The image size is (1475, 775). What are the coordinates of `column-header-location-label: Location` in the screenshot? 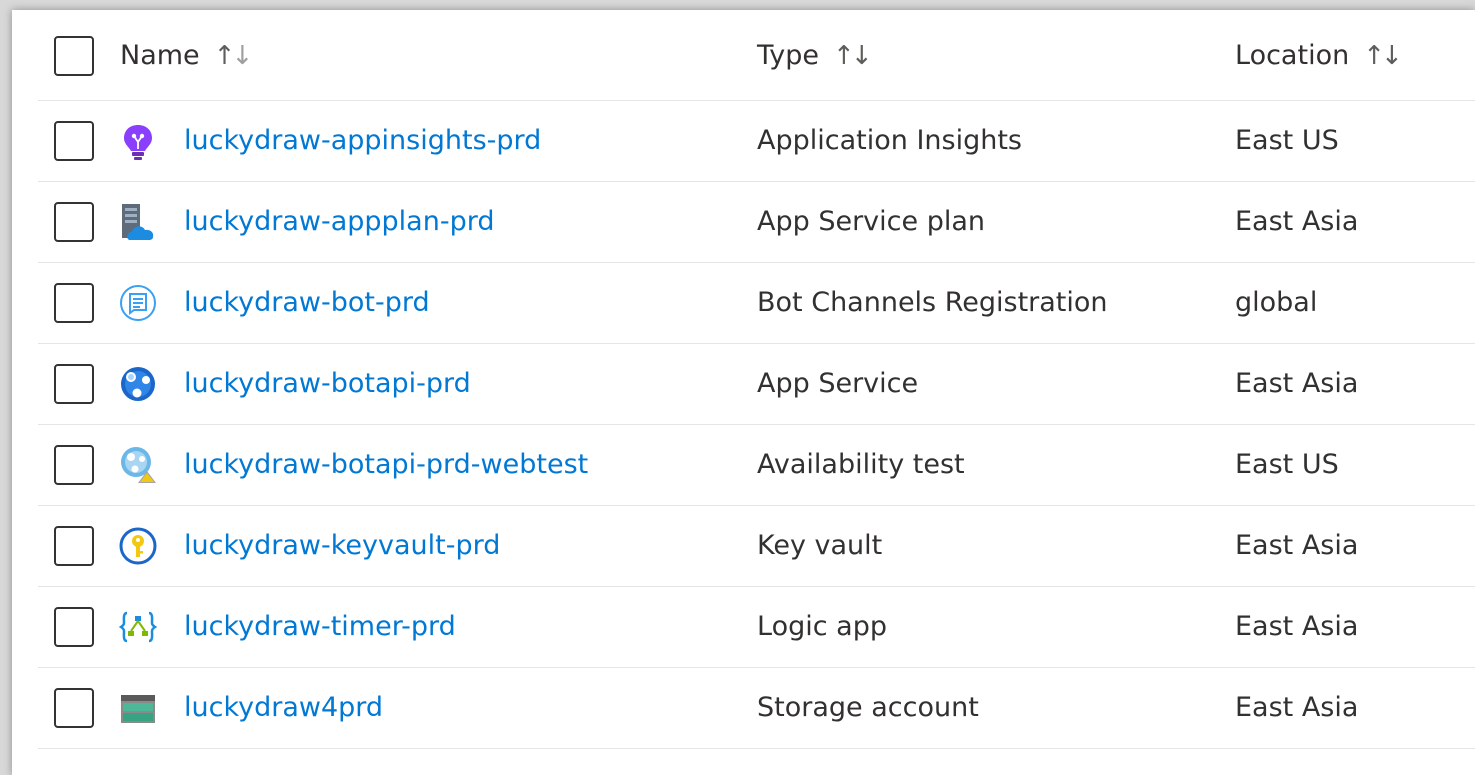 It's located at (1292, 55).